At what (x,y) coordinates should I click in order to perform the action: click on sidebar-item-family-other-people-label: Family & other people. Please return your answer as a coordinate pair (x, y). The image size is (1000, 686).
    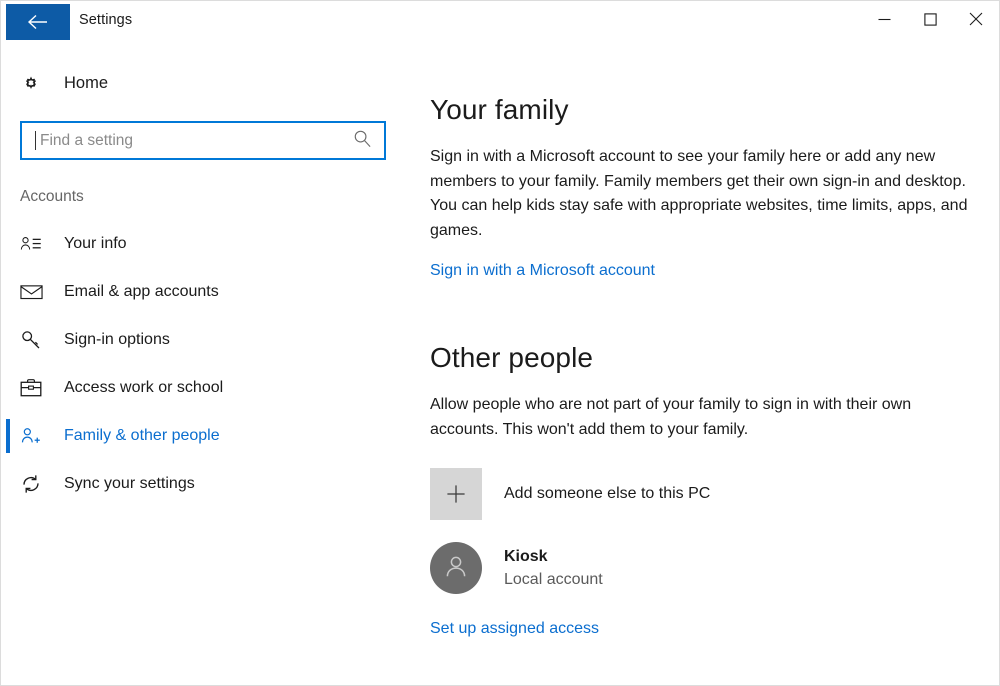
    Looking at the image, I should click on (142, 435).